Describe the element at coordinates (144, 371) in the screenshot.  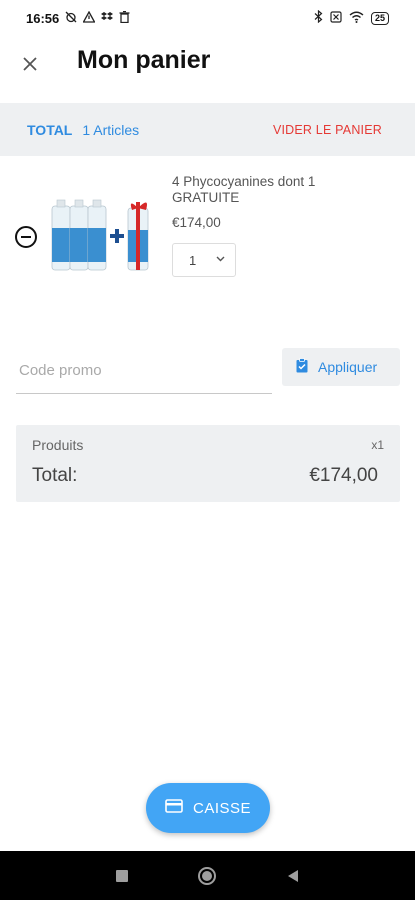
I see `promo-code-input` at that location.